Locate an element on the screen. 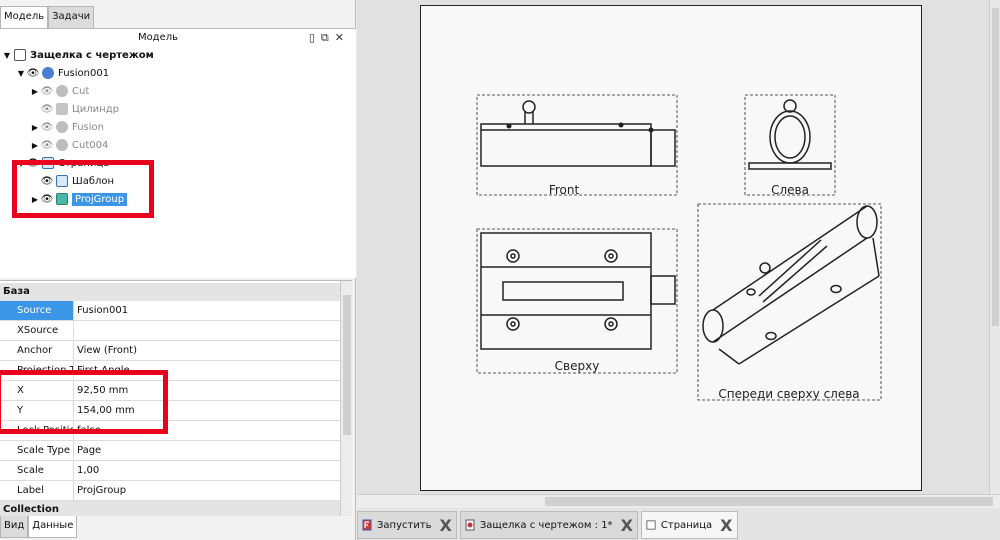 This screenshot has height=540, width=1000. tree-item-label: Защелка с чертежом is located at coordinates (92, 55).